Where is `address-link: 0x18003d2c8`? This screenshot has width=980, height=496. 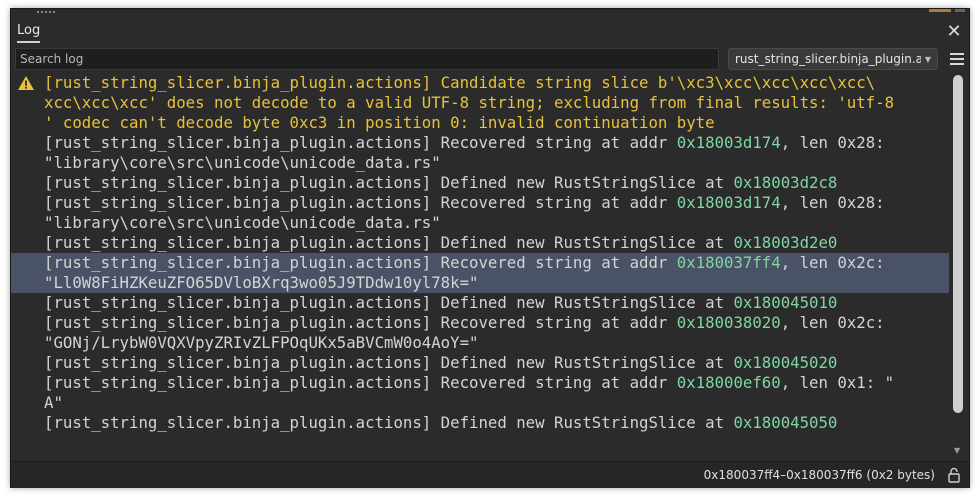
address-link: 0x18003d2c8 is located at coordinates (785, 182).